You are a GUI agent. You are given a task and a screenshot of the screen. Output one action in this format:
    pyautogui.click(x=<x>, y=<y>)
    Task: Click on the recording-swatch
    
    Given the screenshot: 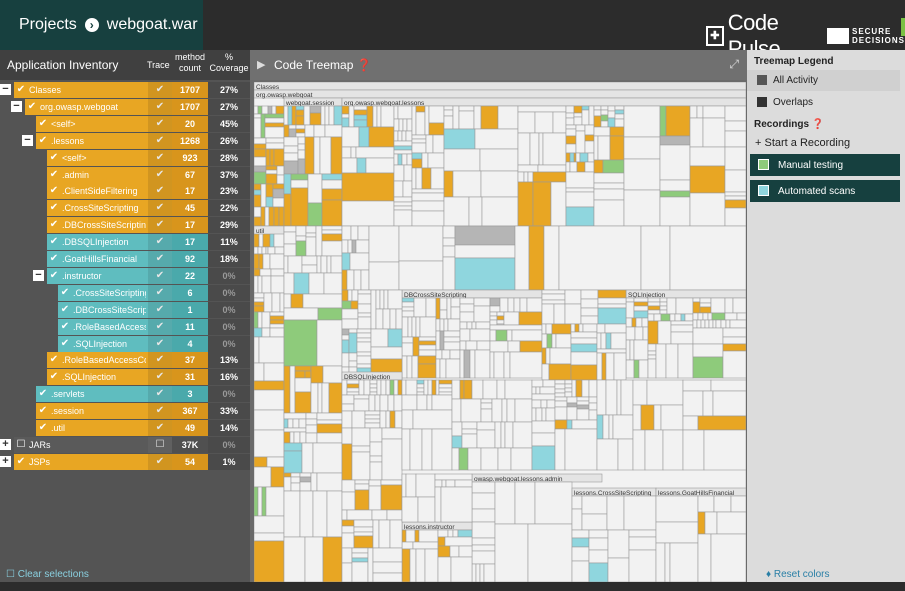 What is the action you would take?
    pyautogui.click(x=763, y=190)
    